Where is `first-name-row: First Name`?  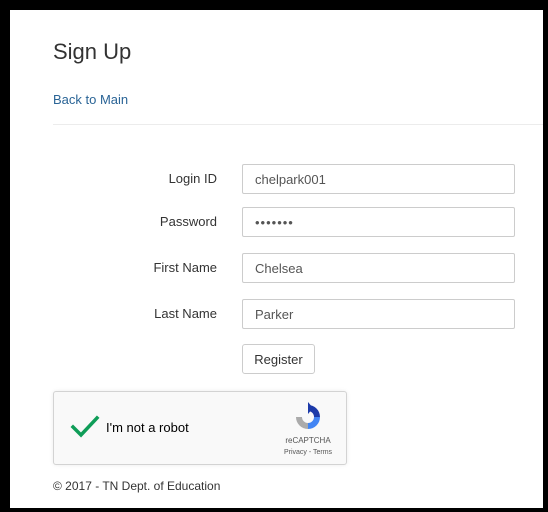
first-name-row: First Name is located at coordinates (276, 268).